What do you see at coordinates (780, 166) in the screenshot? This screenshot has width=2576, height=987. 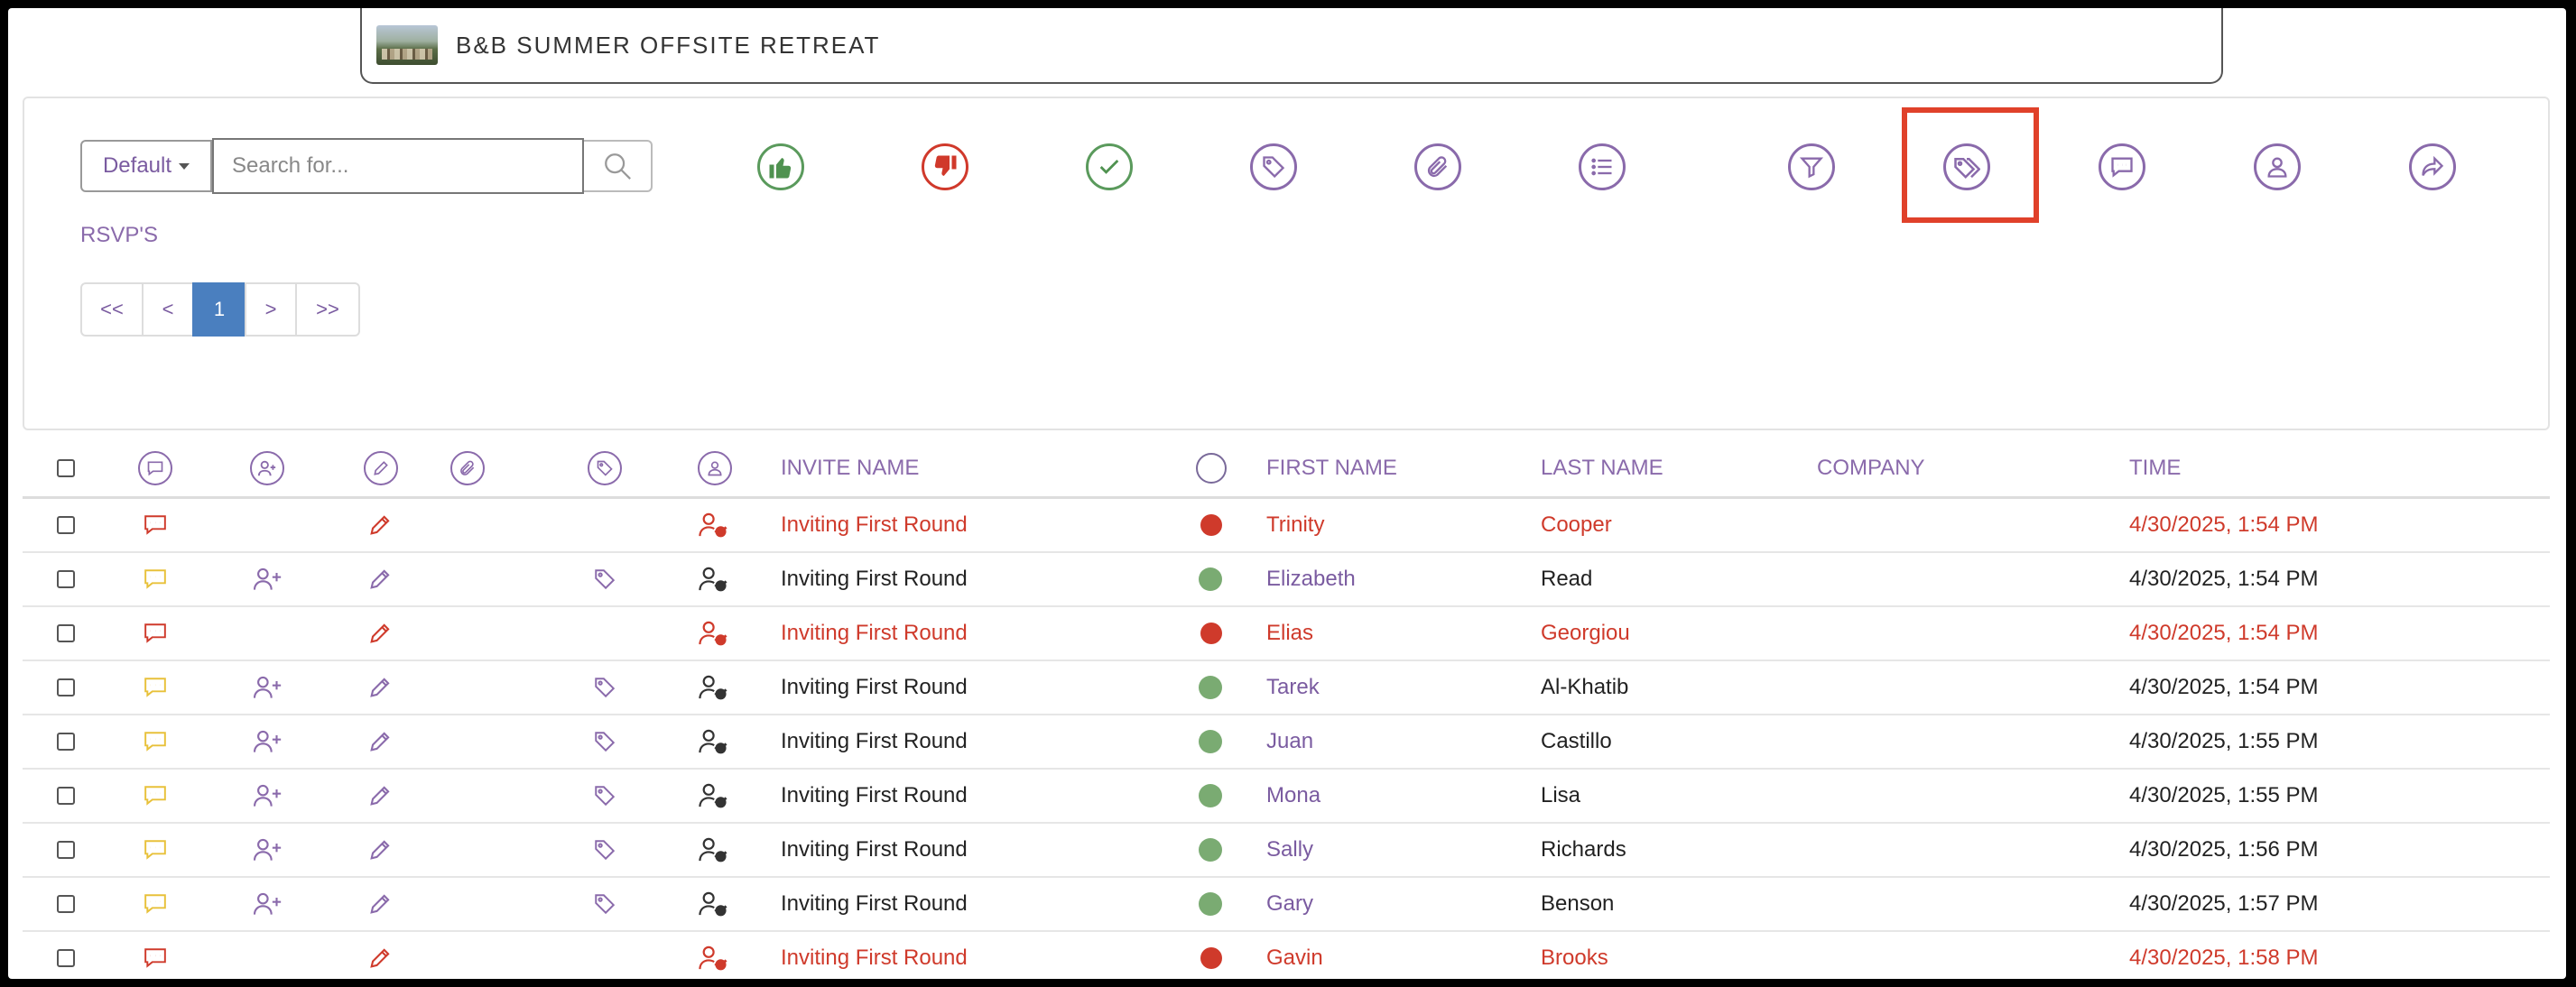 I see `thumbs-up-icon` at bounding box center [780, 166].